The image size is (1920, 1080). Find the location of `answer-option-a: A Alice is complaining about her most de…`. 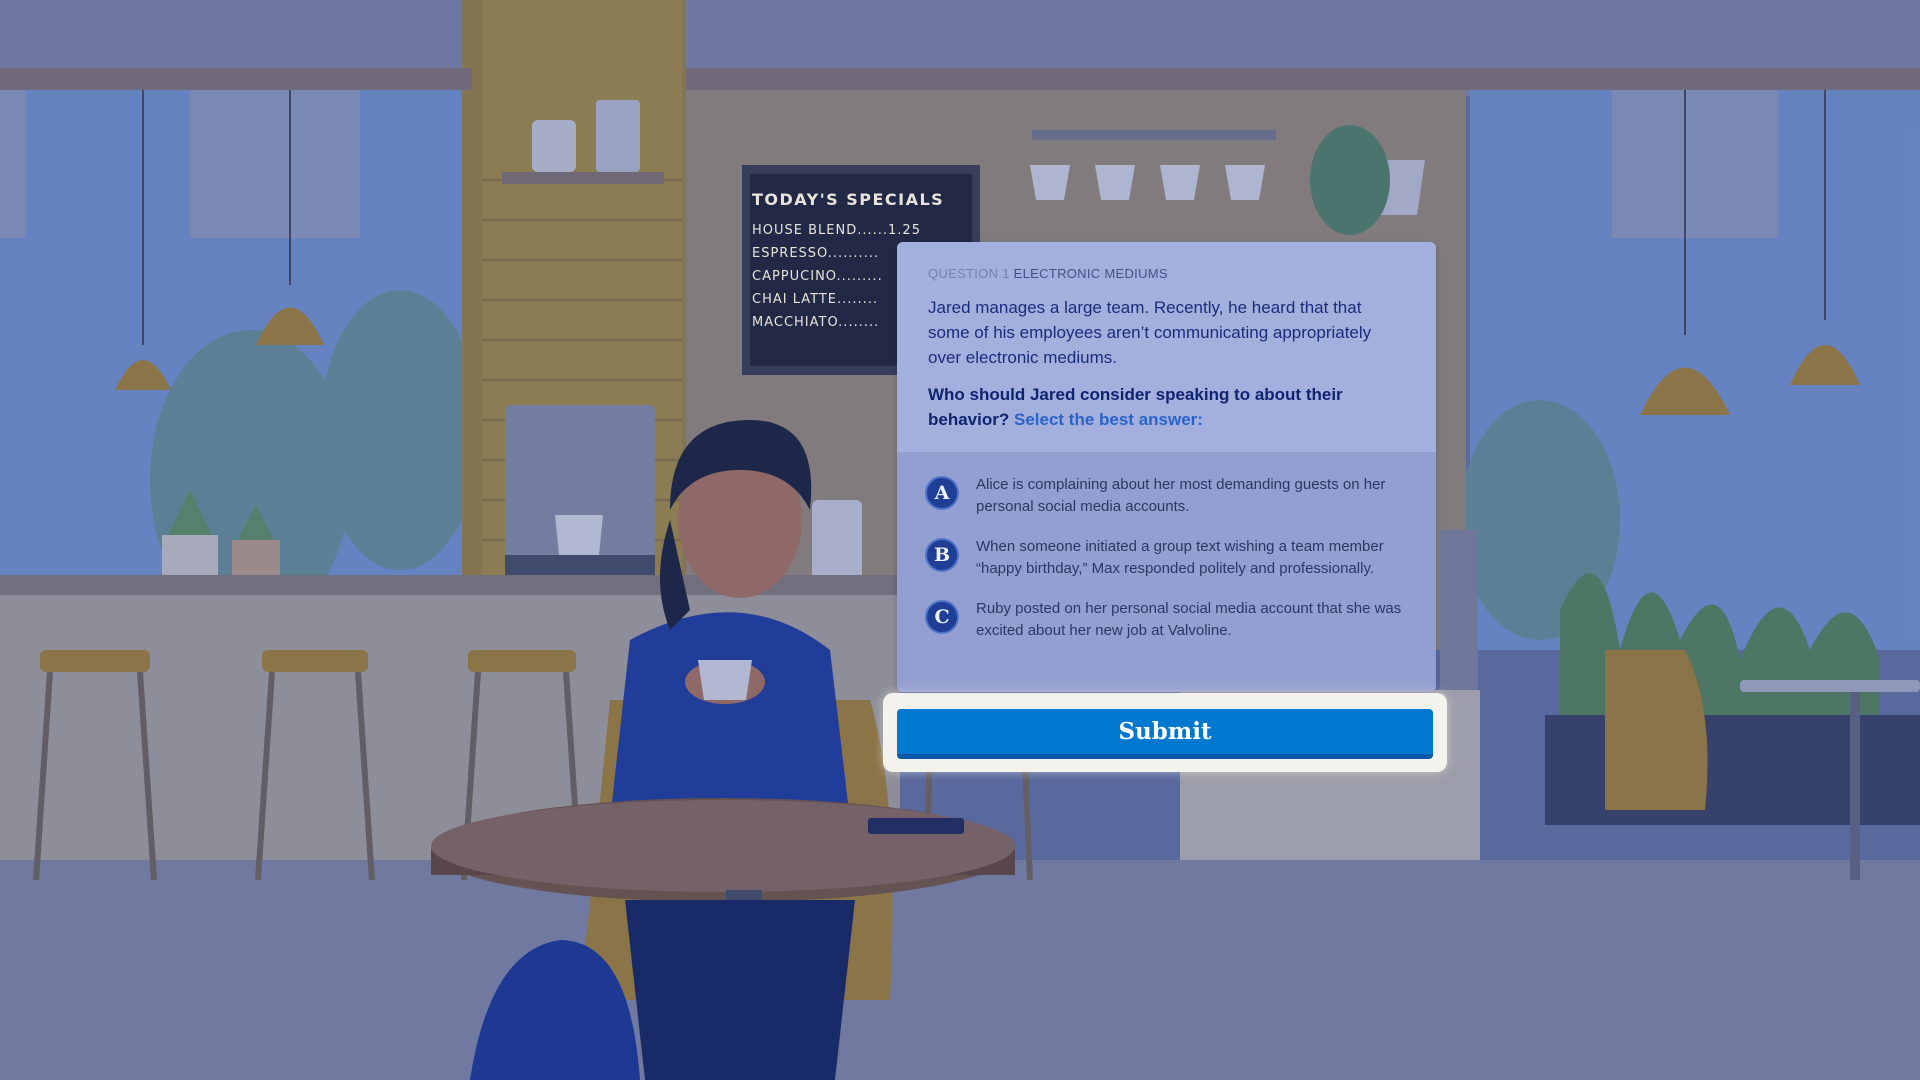

answer-option-a: A Alice is complaining about her most de… is located at coordinates (1165, 496).